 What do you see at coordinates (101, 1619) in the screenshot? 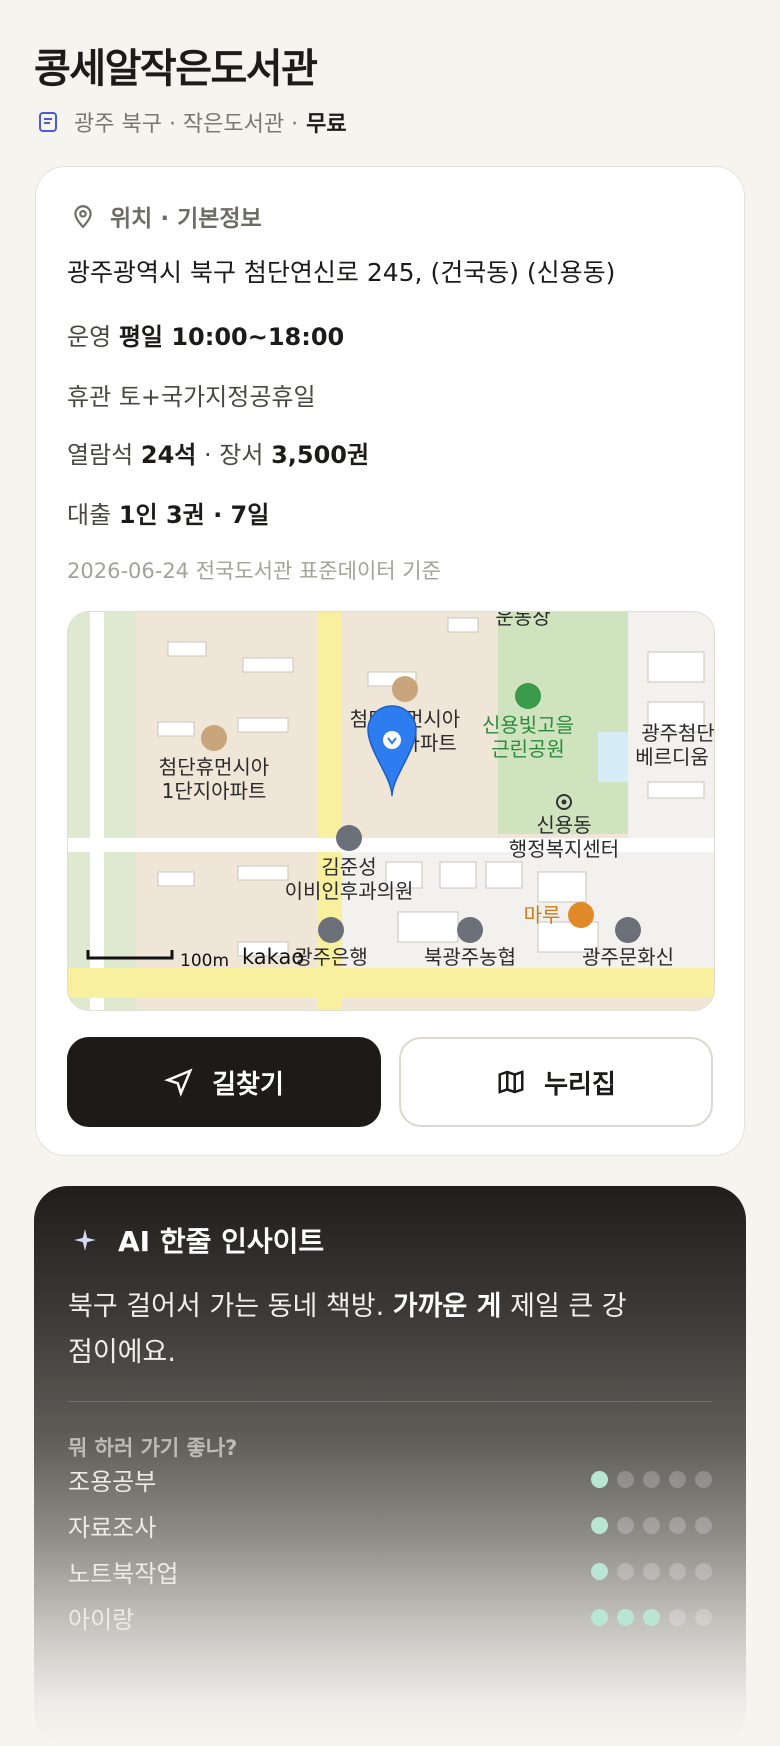
I see `use-case-name: 아이랑` at bounding box center [101, 1619].